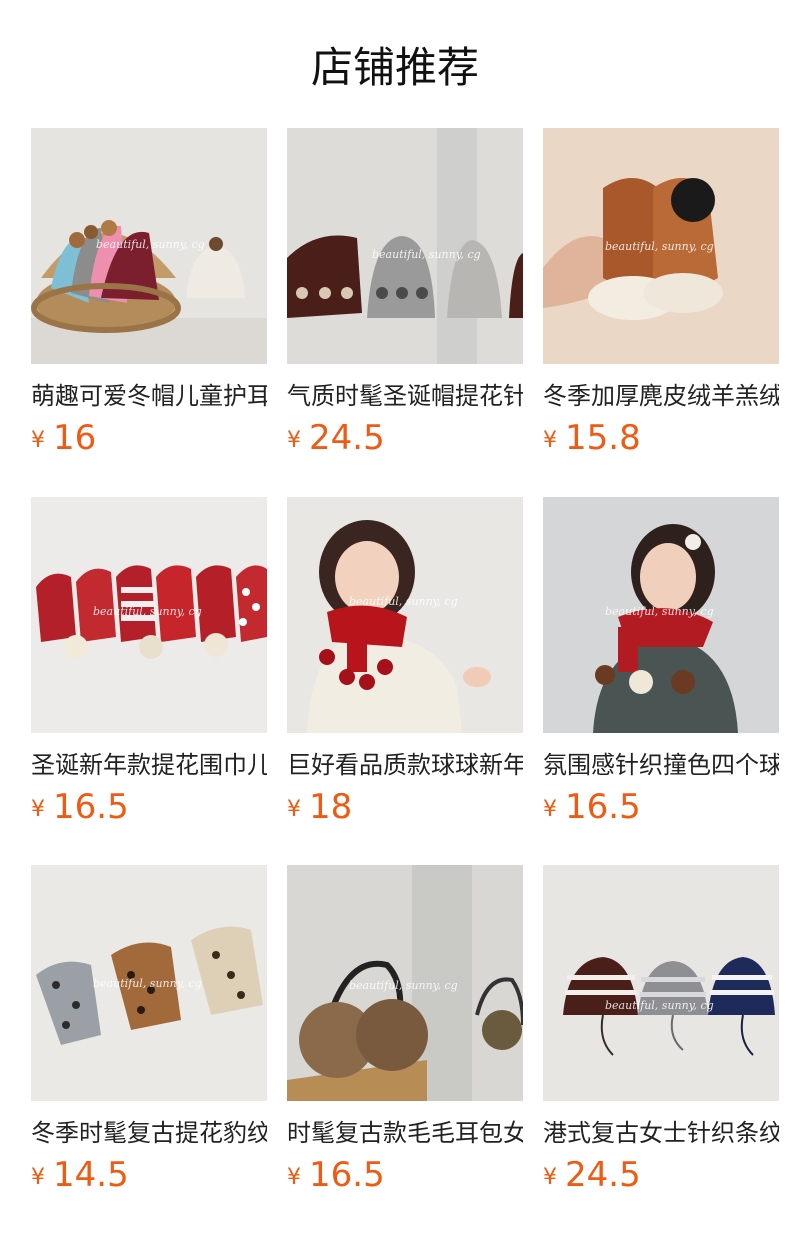 The width and height of the screenshot is (790, 1234). I want to click on product-price: ¥16, so click(63, 438).